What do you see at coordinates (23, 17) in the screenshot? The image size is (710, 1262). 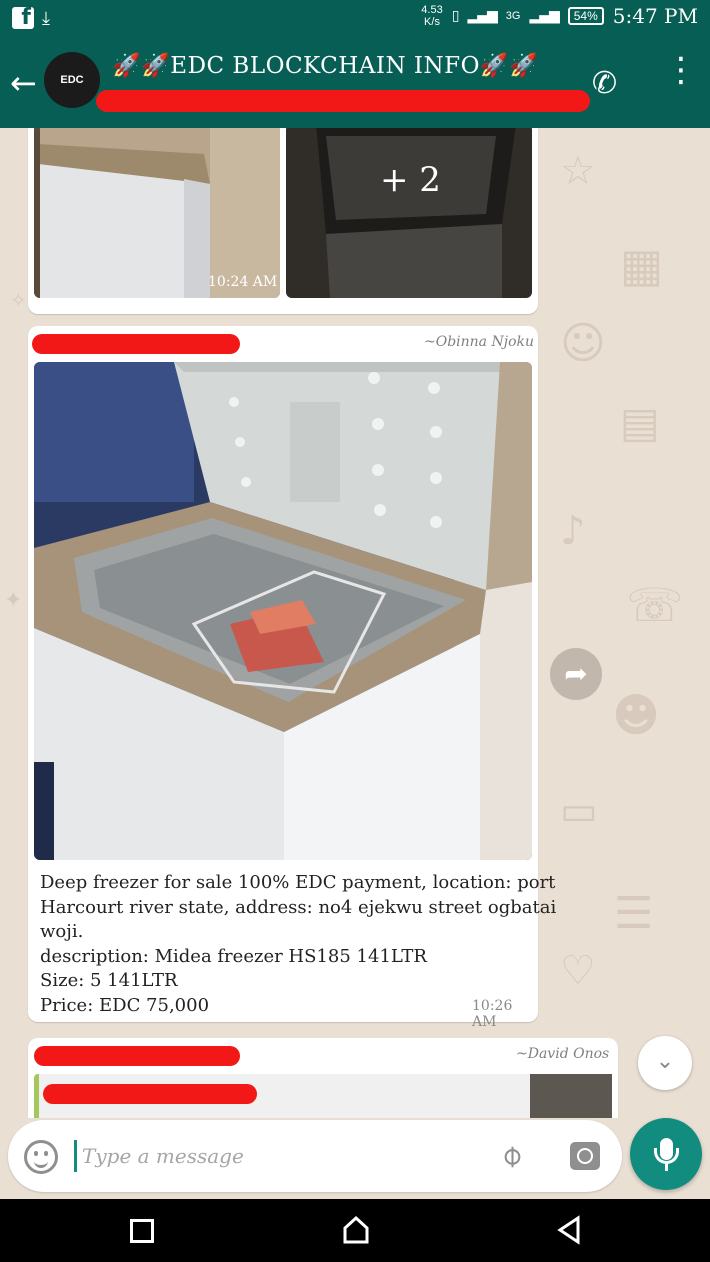 I see `facebook-icon` at bounding box center [23, 17].